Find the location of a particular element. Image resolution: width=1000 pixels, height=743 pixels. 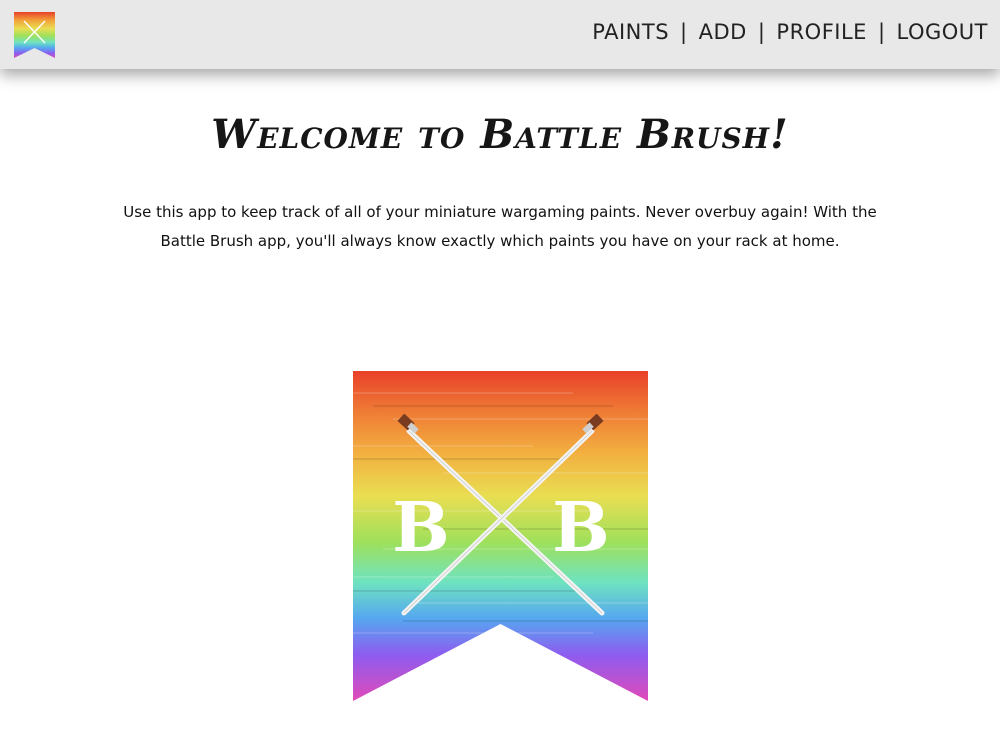

nav-link-logout: LOGOUT is located at coordinates (942, 32).